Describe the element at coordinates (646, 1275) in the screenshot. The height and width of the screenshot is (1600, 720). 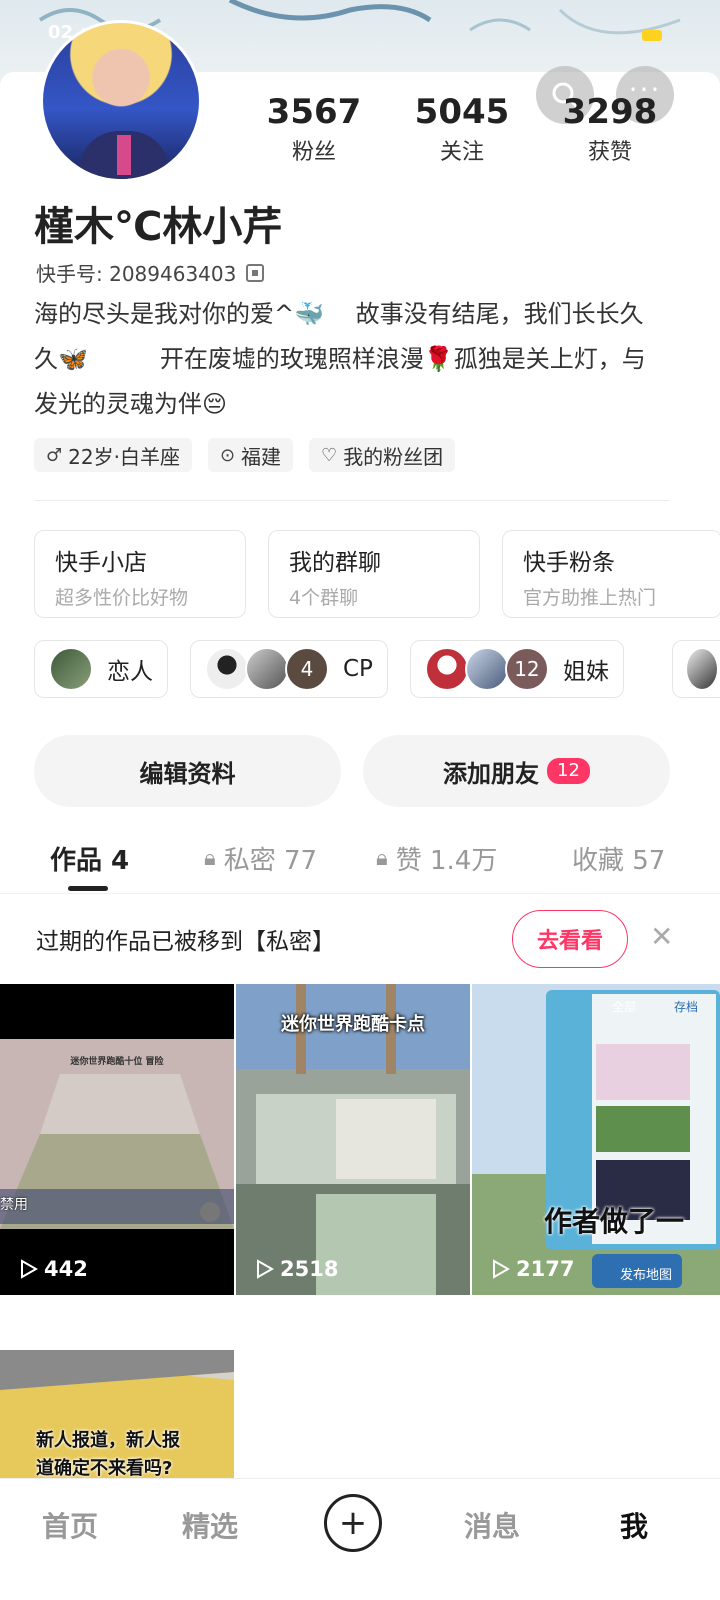
I see `video-button-label: 发布地图` at that location.